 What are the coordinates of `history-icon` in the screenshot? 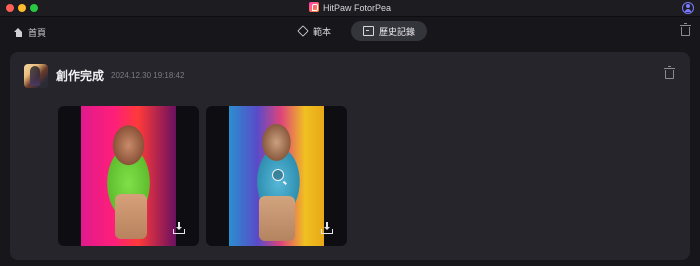 It's located at (369, 31).